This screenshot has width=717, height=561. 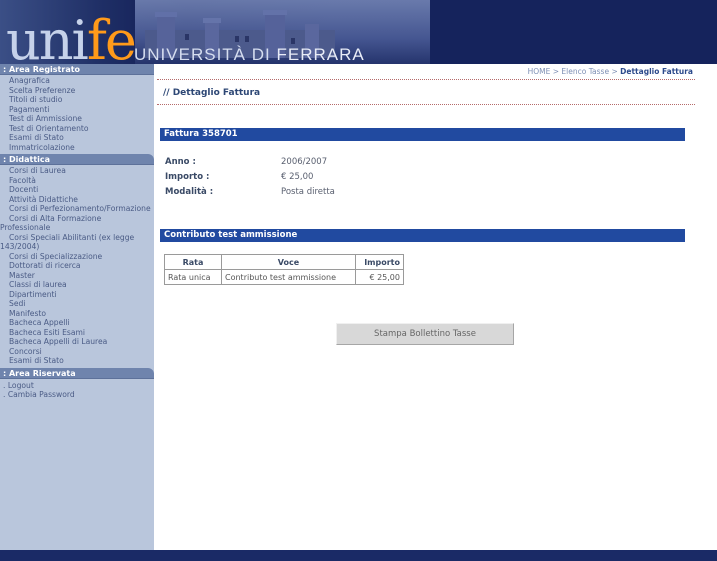 What do you see at coordinates (180, 162) in the screenshot?
I see `anno-label: Anno :` at bounding box center [180, 162].